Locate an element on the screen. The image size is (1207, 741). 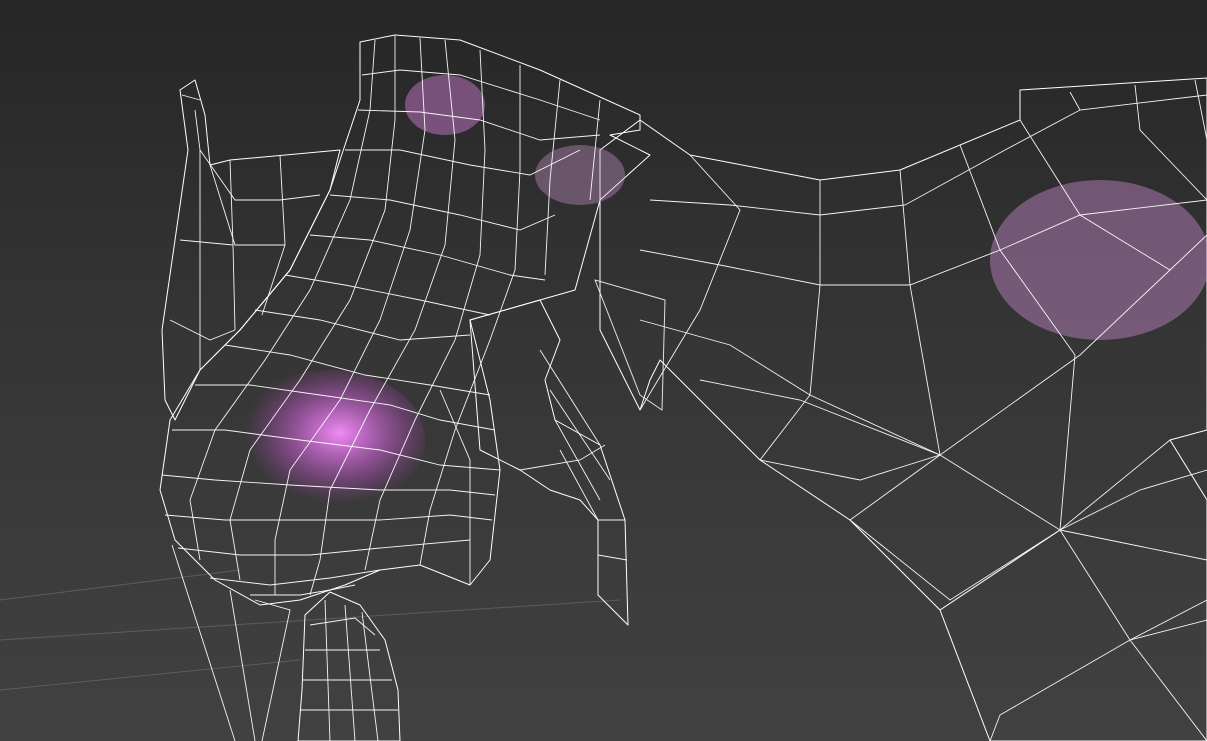
ground-grid is located at coordinates (310, 630).